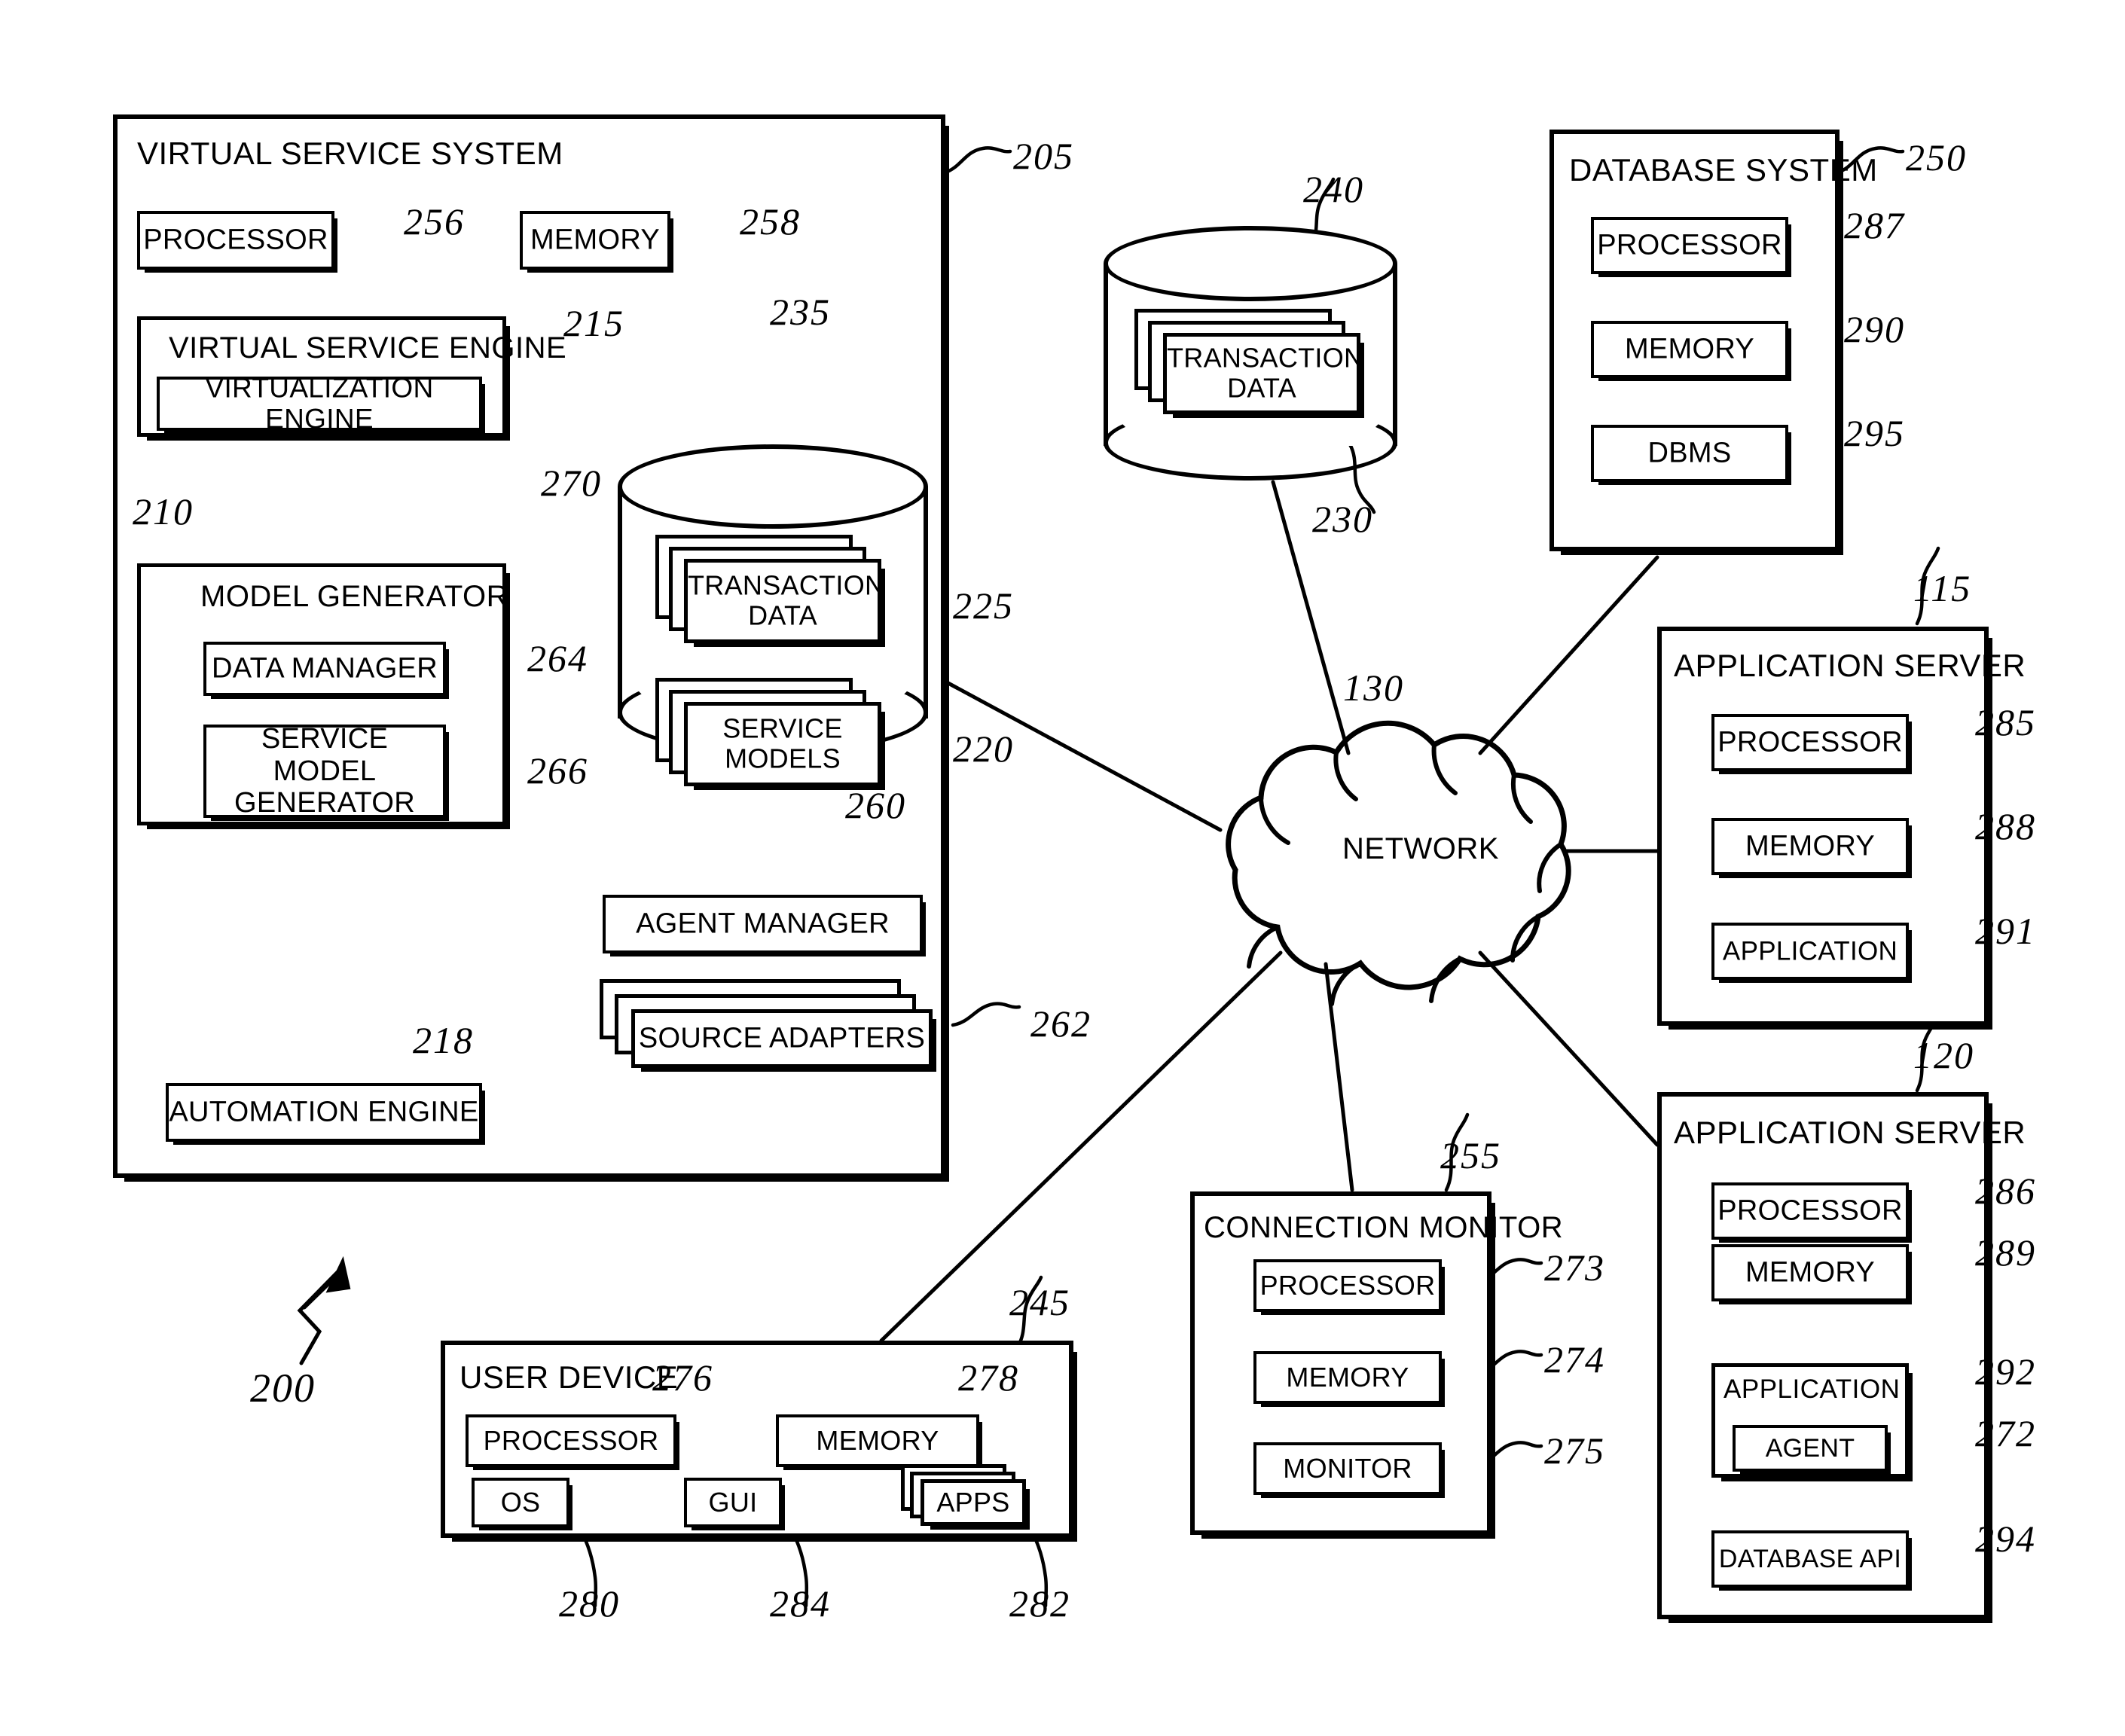 This screenshot has height=1736, width=2125. I want to click on vss-transaction-data-stack: TRANSACTION DATA, so click(775, 595).